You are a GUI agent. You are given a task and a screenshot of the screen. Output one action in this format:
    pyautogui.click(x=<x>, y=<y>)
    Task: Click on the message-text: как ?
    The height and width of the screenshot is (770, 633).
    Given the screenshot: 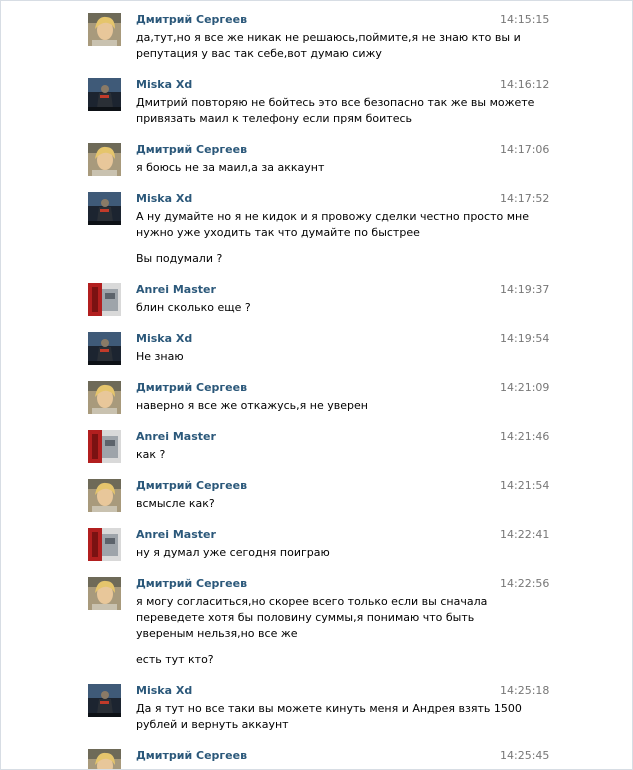 What is the action you would take?
    pyautogui.click(x=151, y=454)
    